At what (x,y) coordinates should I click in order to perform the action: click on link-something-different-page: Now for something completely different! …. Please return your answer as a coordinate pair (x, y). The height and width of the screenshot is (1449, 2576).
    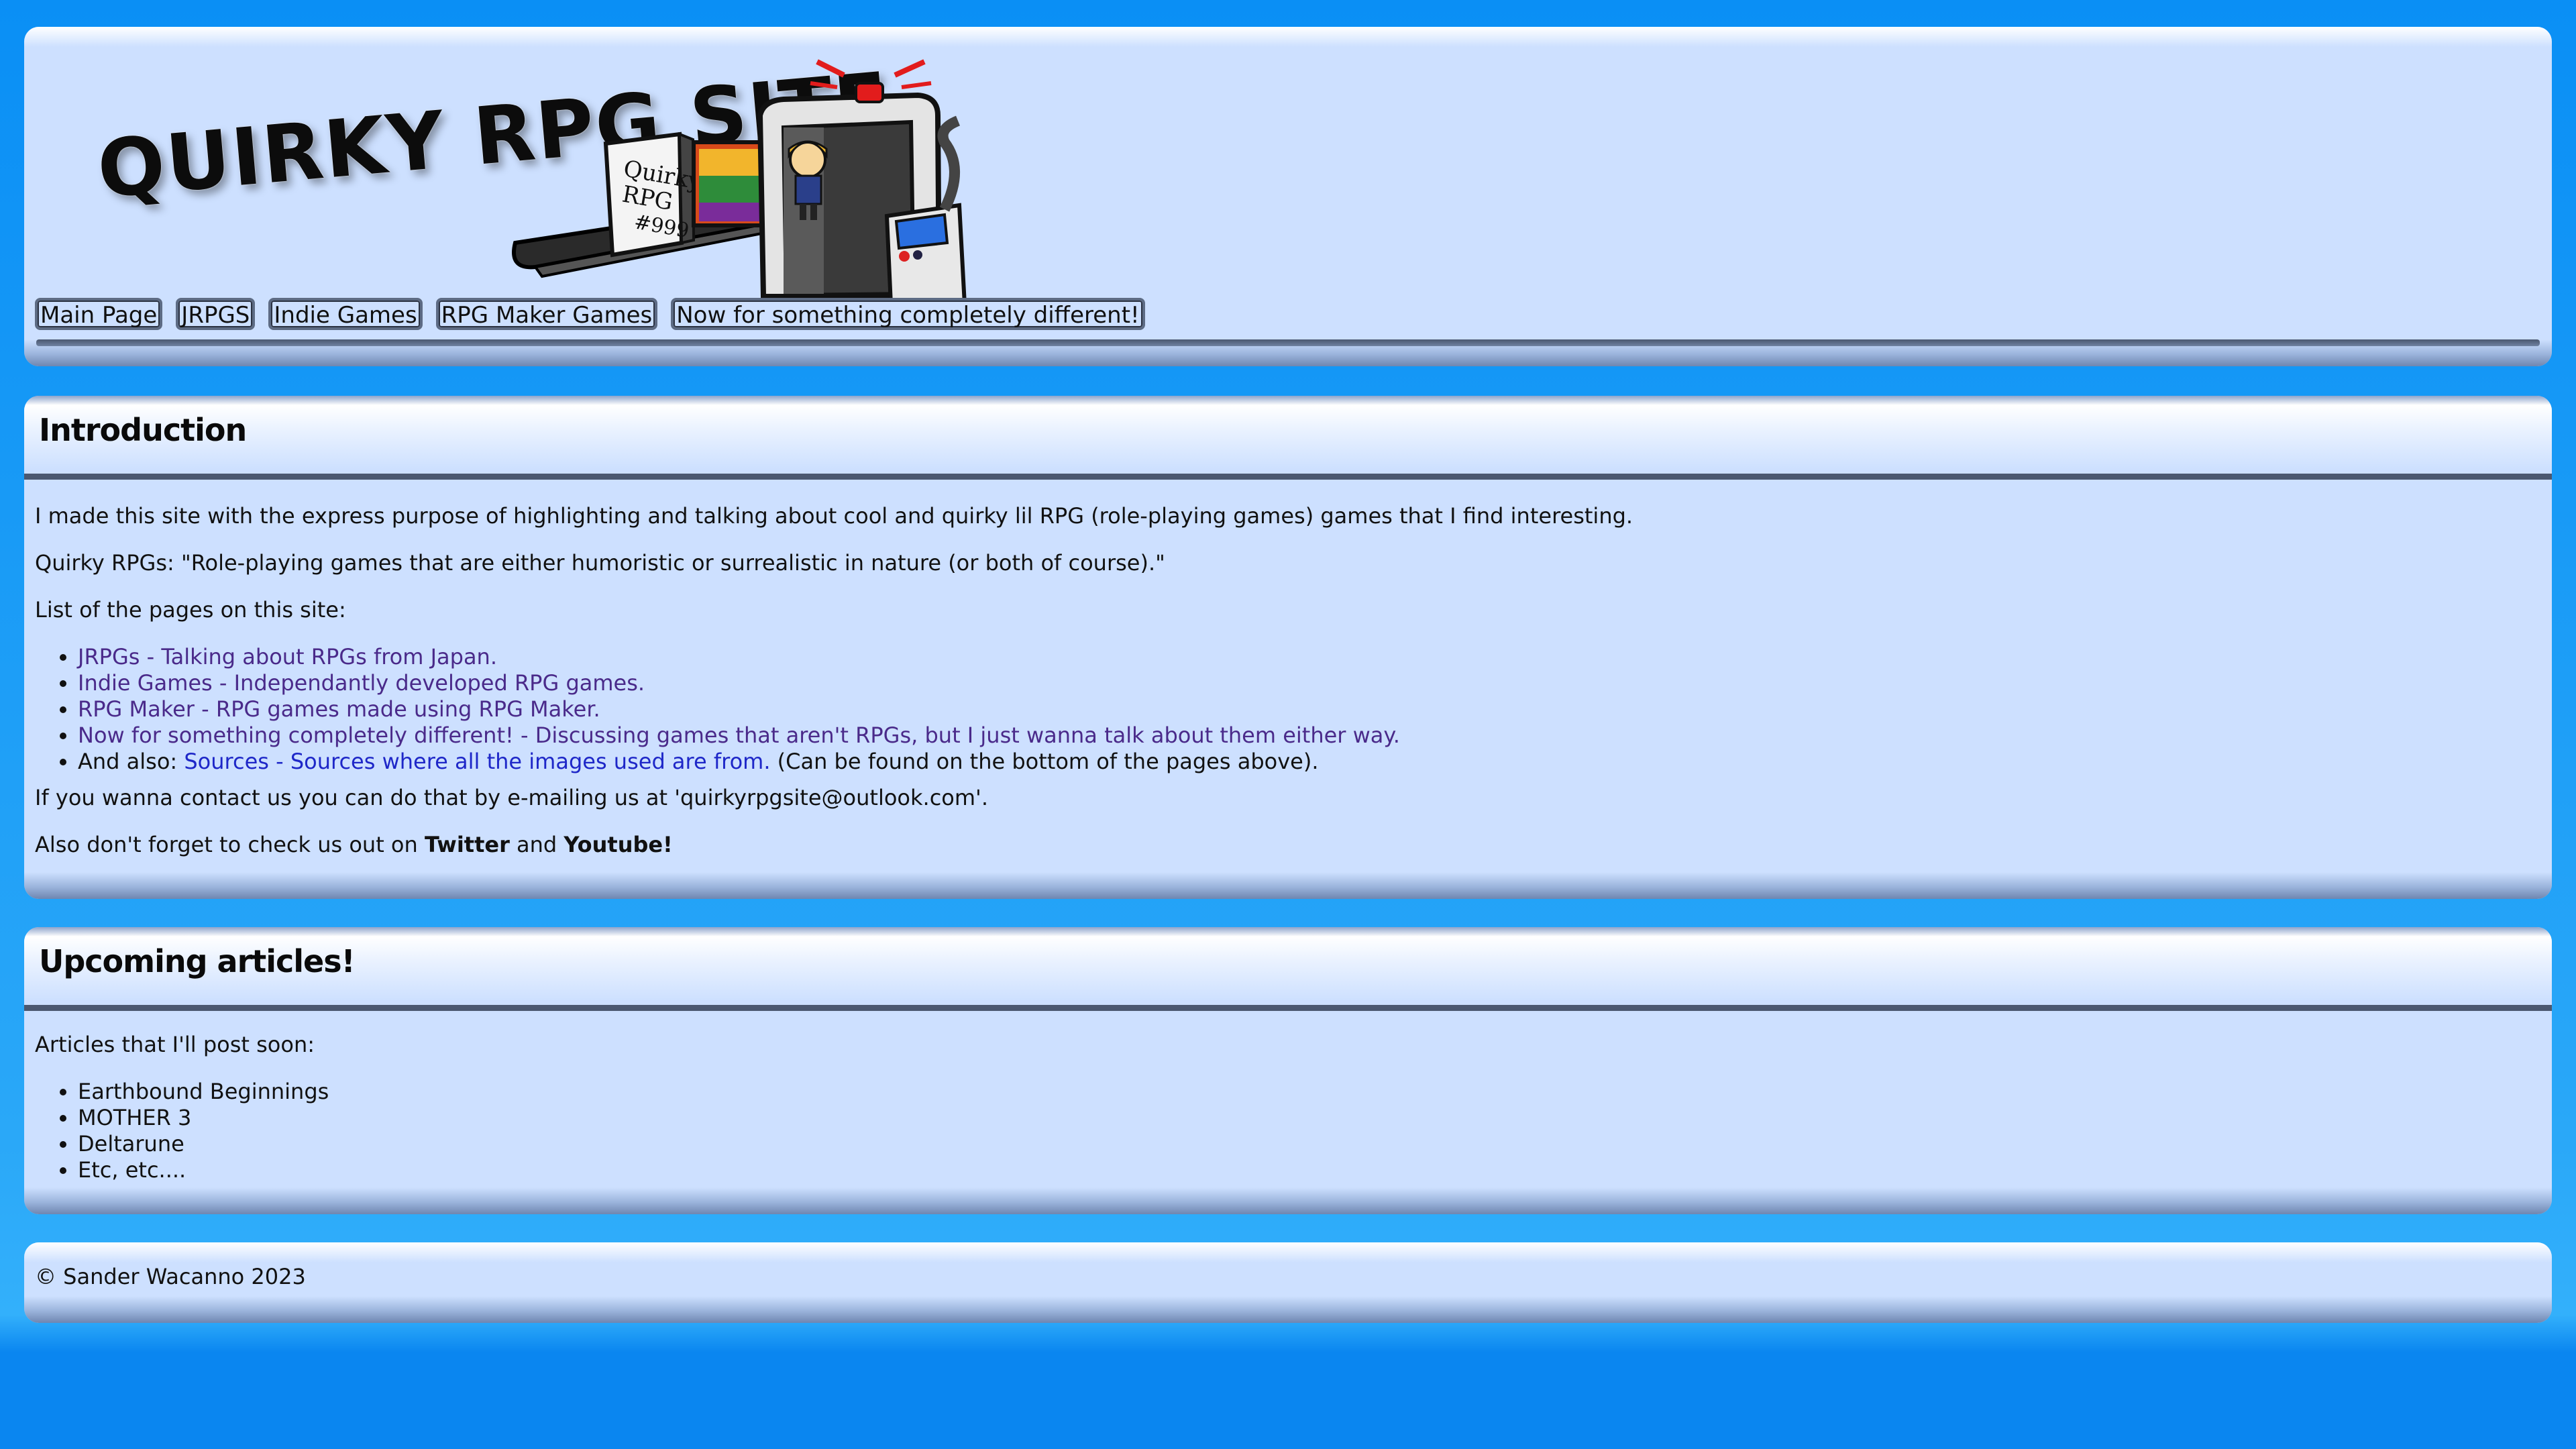
    Looking at the image, I should click on (739, 735).